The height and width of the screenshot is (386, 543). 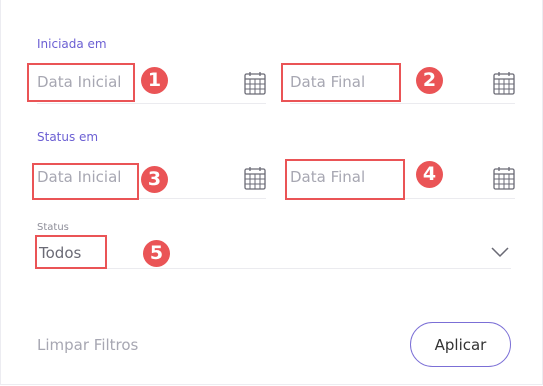 What do you see at coordinates (156, 253) in the screenshot?
I see `annotation-badge-5: 5` at bounding box center [156, 253].